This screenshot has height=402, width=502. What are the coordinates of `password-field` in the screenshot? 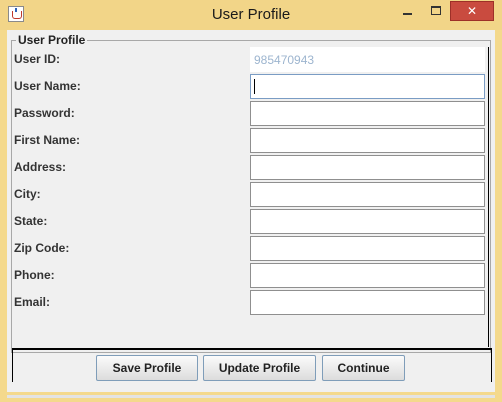 It's located at (367, 113).